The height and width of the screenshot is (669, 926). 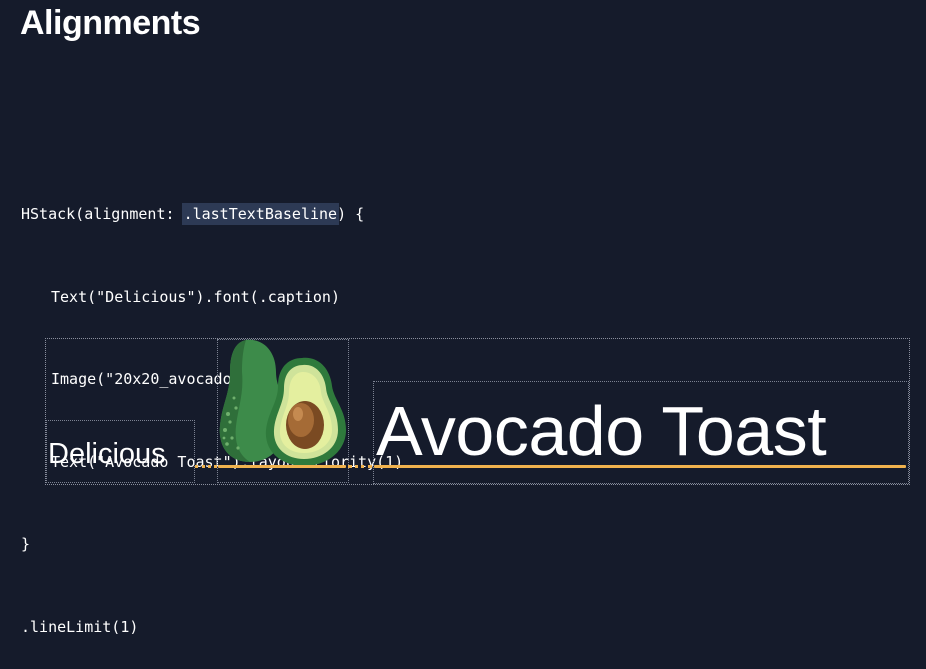 I want to click on code-line: HStack(alignment: .lastTextBaseline) {, so click(x=212, y=215).